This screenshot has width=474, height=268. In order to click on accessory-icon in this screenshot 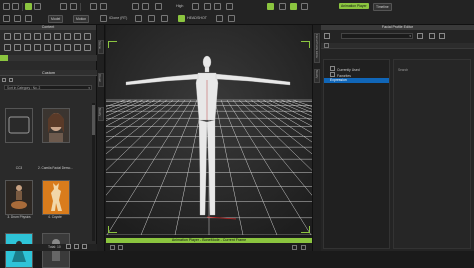, I will do `click(57, 36)`.